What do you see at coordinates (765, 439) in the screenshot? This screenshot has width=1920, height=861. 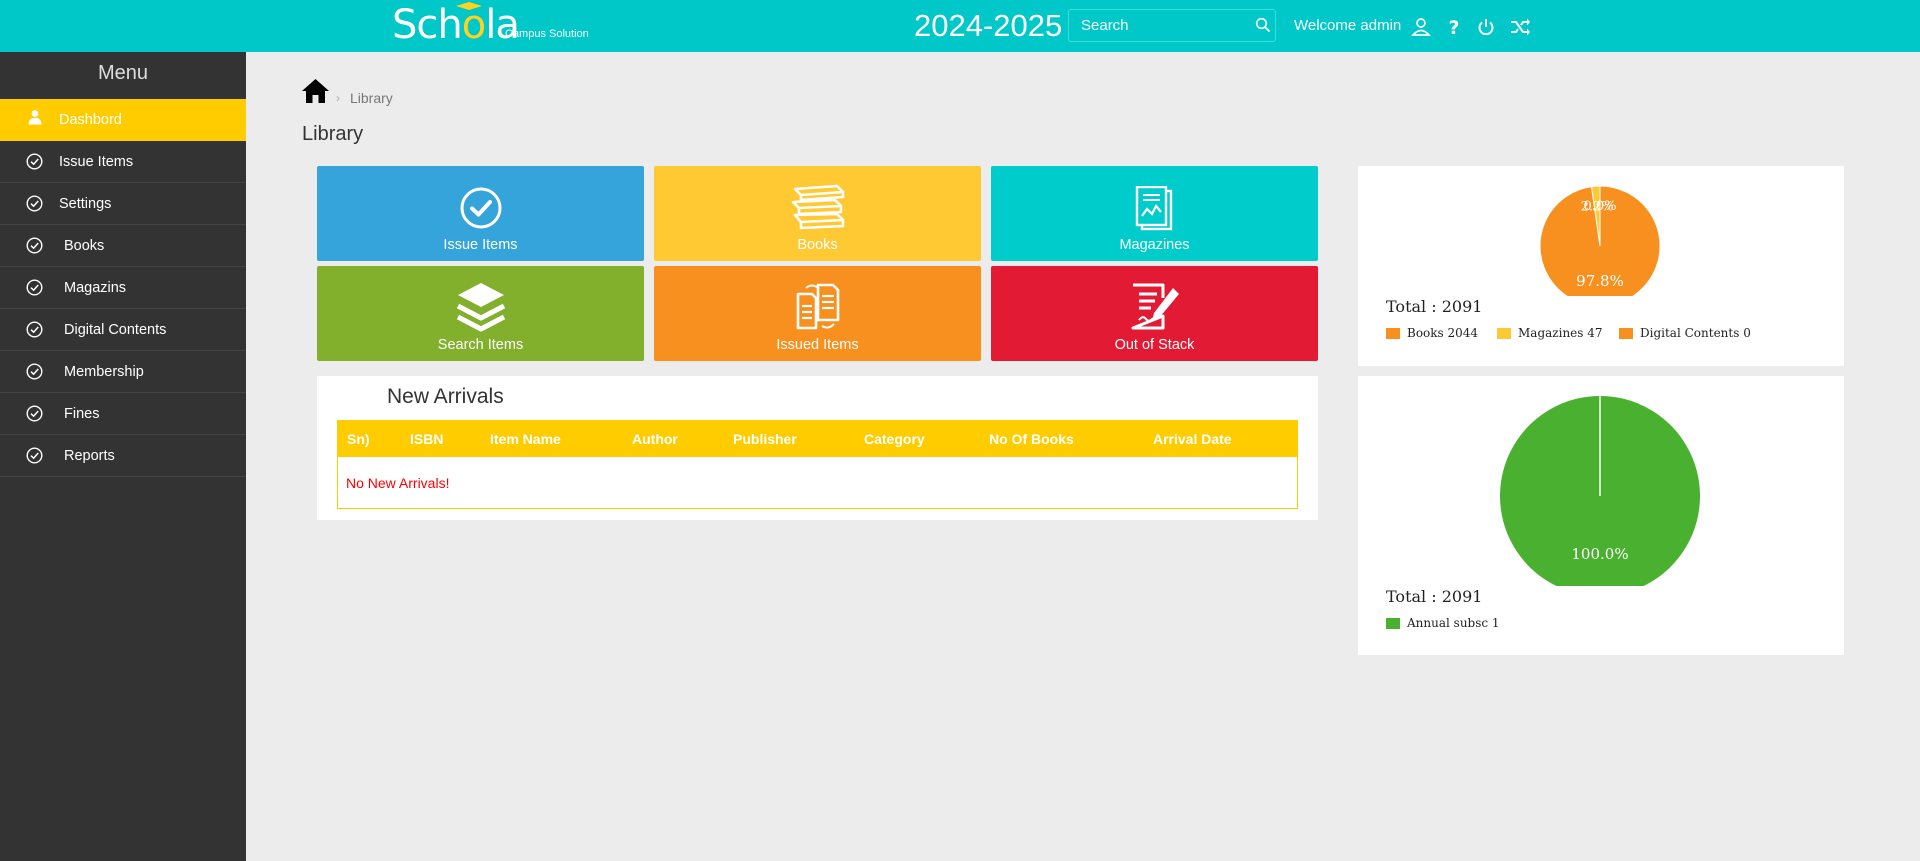 I see `column-header-publisher: Publisher` at bounding box center [765, 439].